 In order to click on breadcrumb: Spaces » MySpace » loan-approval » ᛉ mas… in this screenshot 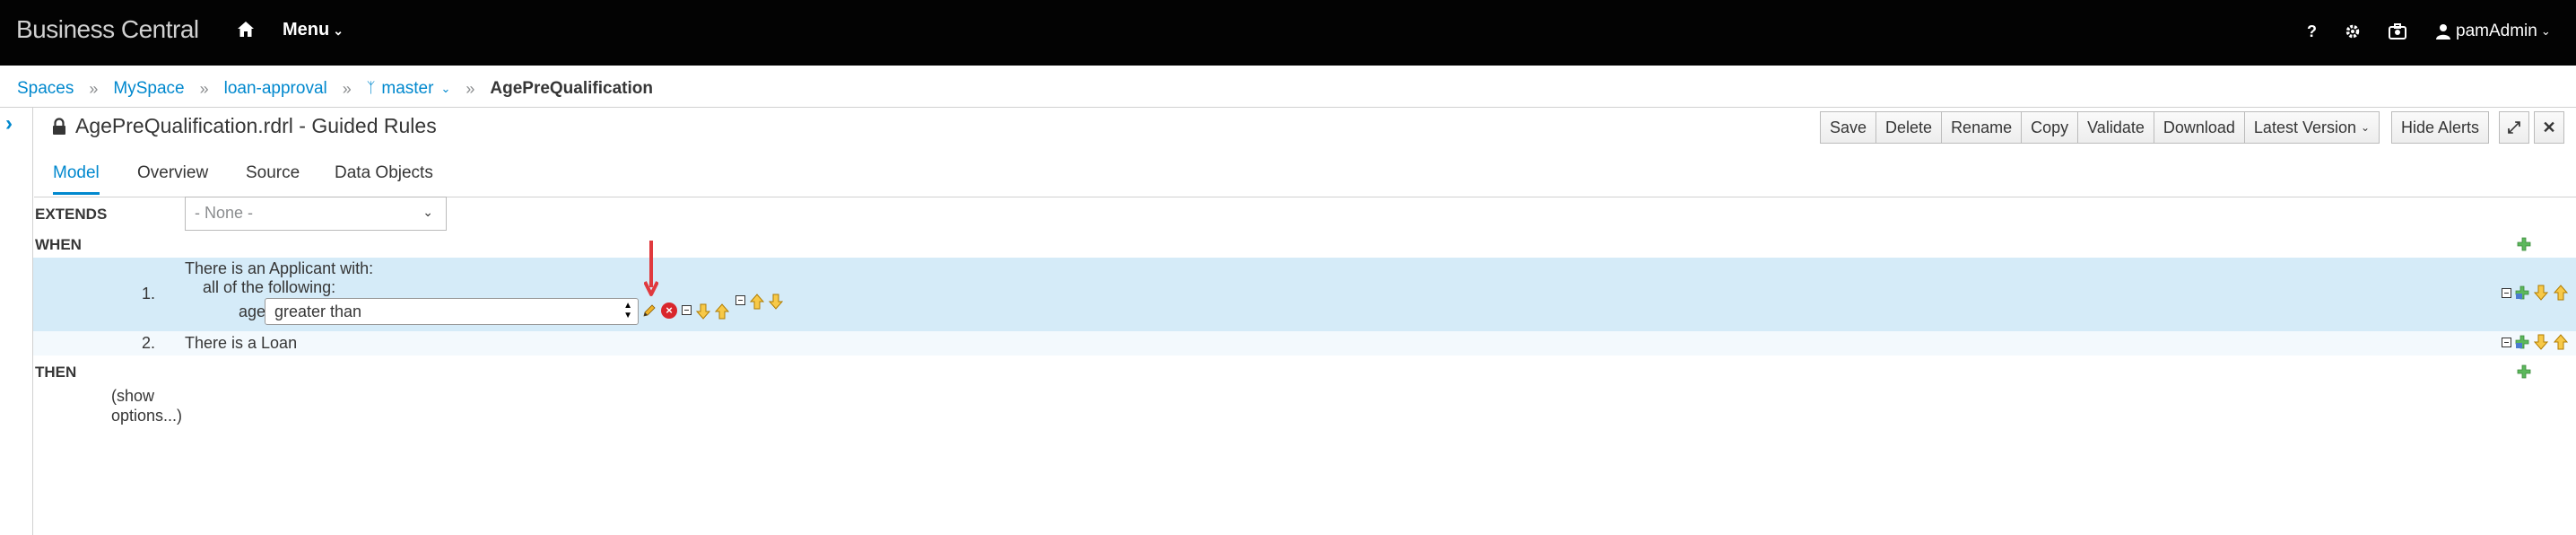, I will do `click(335, 89)`.